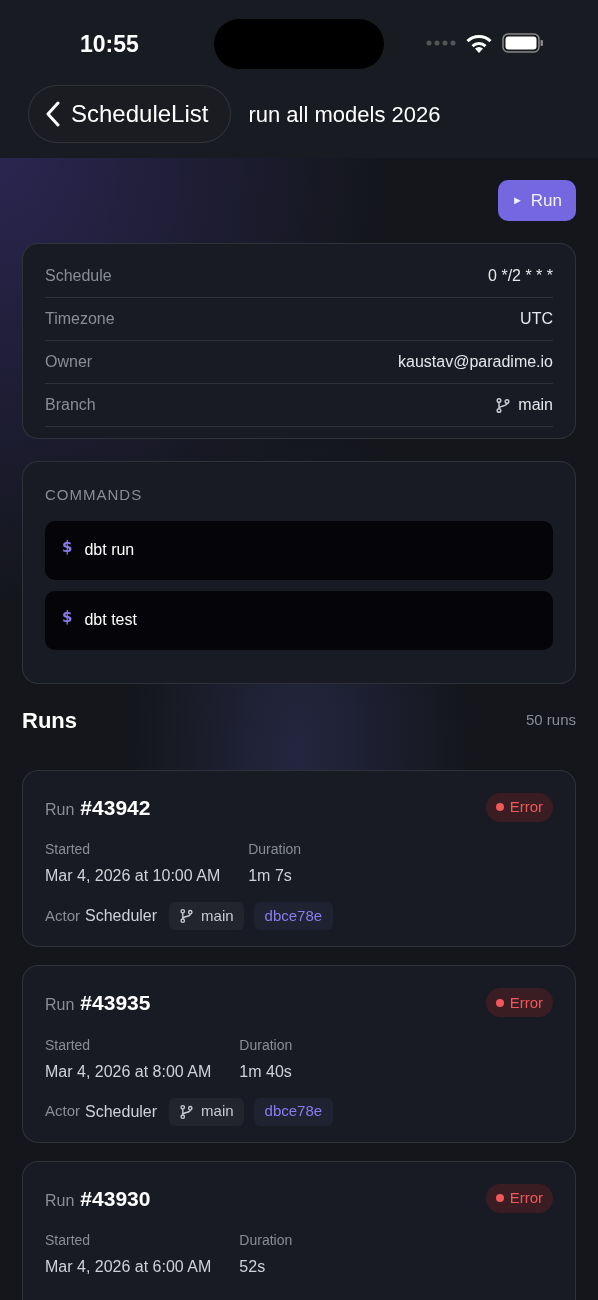 The height and width of the screenshot is (1300, 598). Describe the element at coordinates (110, 620) in the screenshot. I see `command-text: dbt test` at that location.